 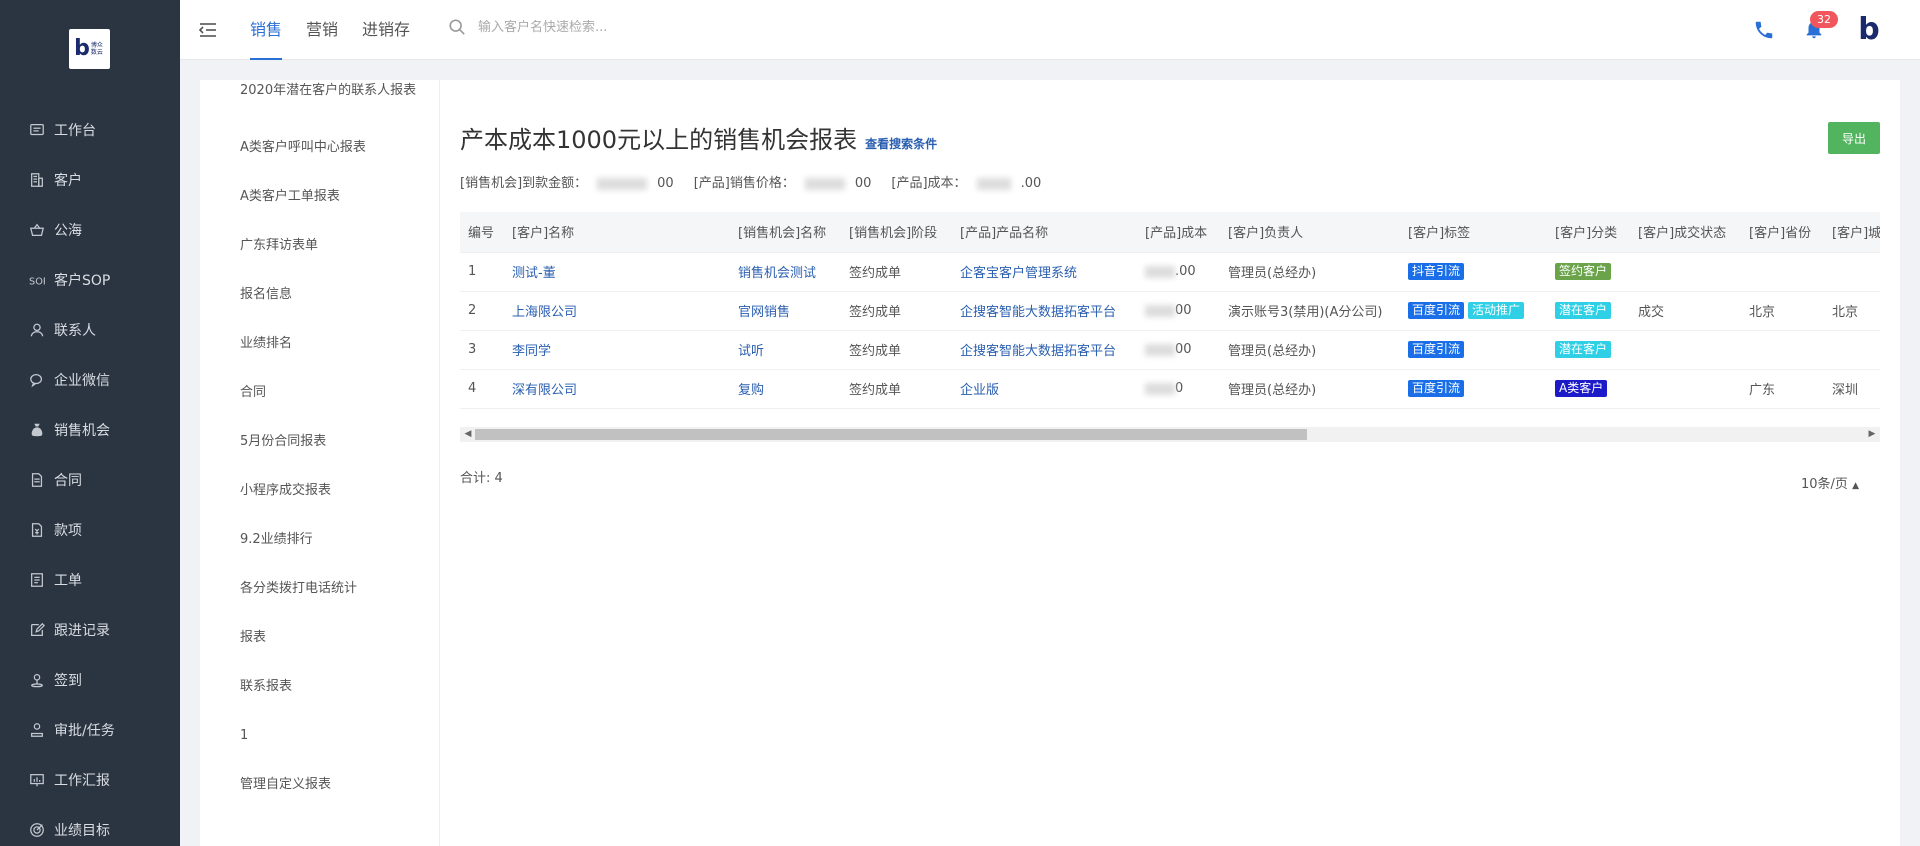 What do you see at coordinates (37, 680) in the screenshot?
I see `location-icon` at bounding box center [37, 680].